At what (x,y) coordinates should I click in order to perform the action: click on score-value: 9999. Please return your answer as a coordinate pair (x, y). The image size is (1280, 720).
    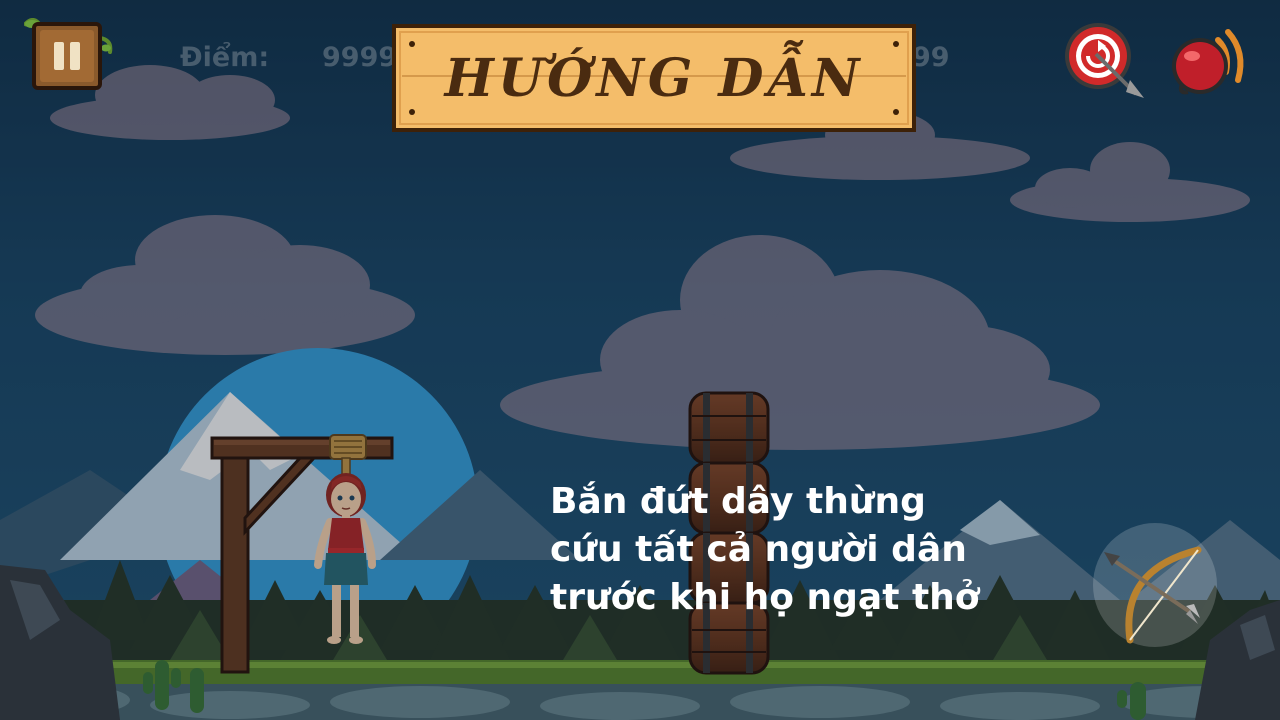
    Looking at the image, I should click on (360, 57).